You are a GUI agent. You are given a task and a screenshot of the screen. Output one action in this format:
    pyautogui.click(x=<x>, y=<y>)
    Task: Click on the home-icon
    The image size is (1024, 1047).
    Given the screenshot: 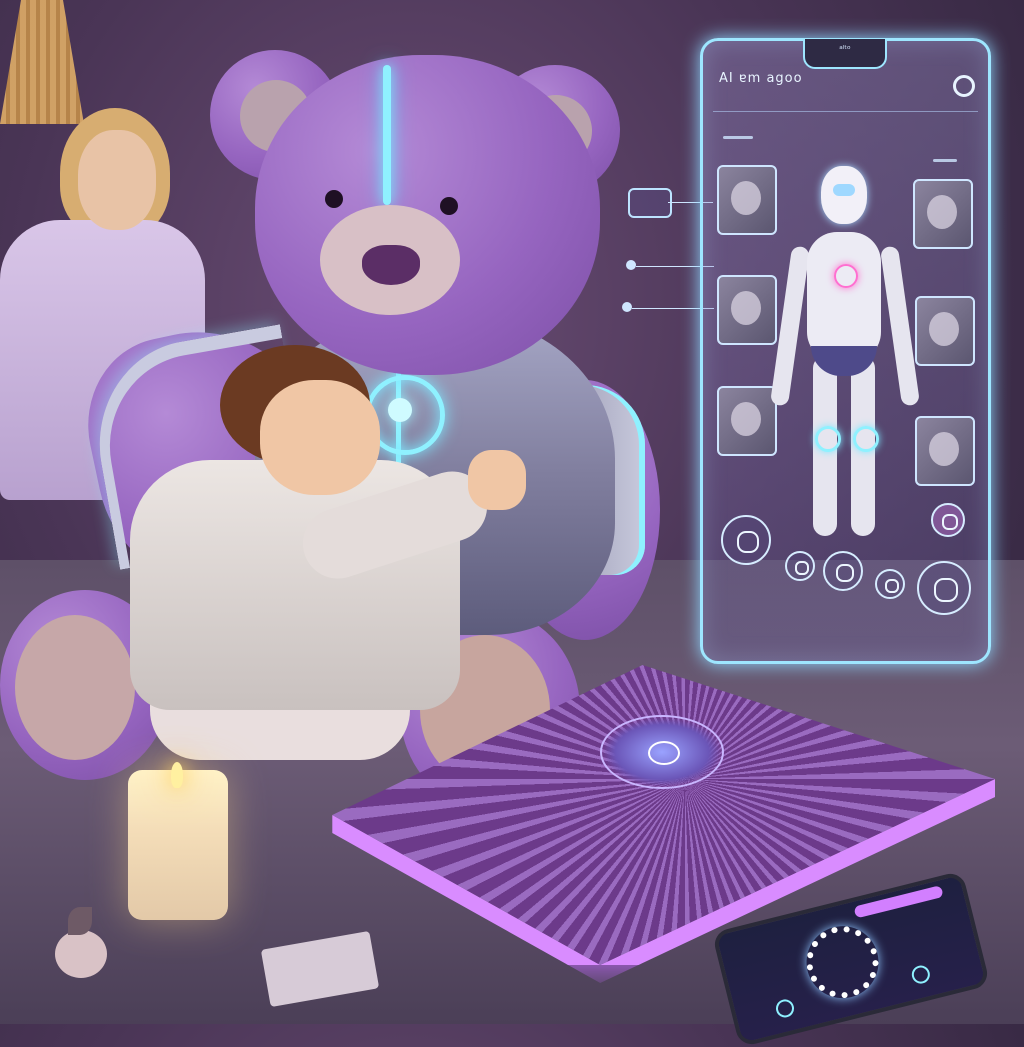 What is the action you would take?
    pyautogui.click(x=946, y=590)
    